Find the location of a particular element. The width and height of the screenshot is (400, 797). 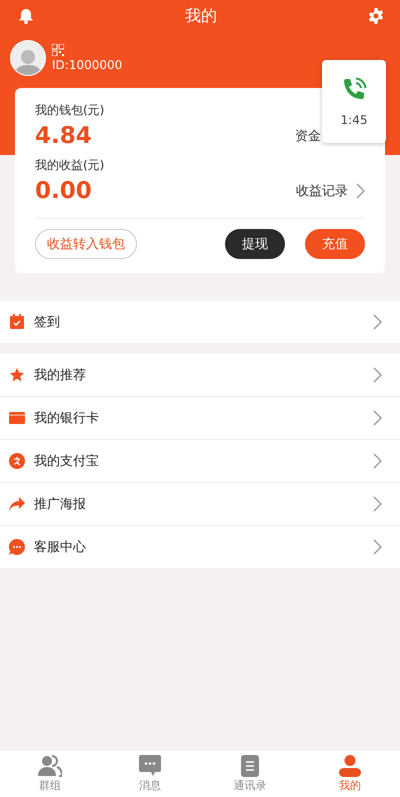

wallet-amount: 4.84 is located at coordinates (63, 136).